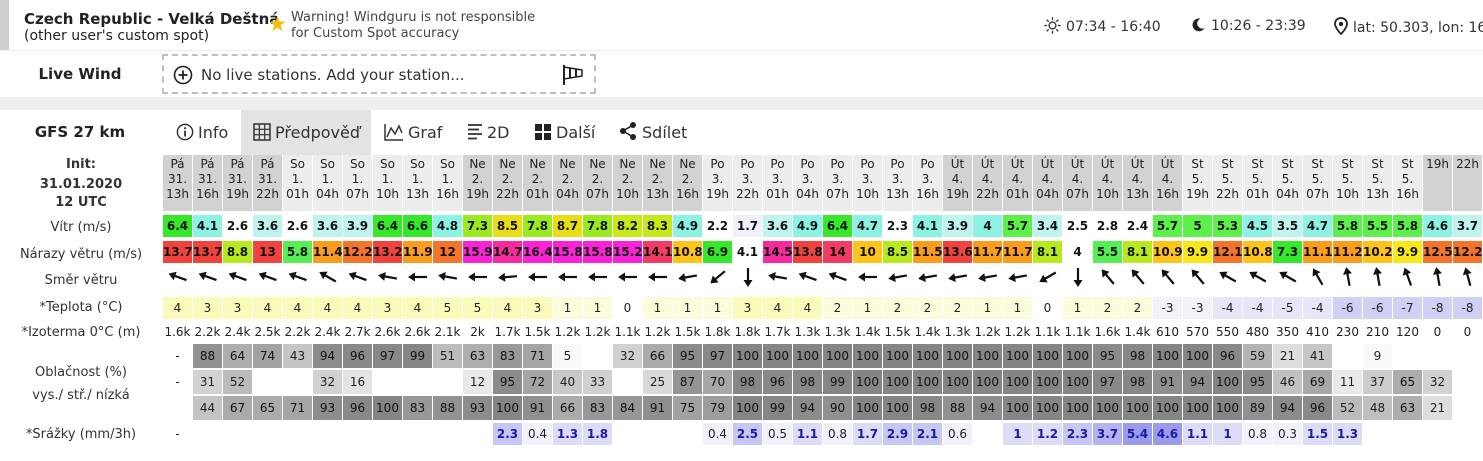  I want to click on frz-cell: 1.4k, so click(927, 332).